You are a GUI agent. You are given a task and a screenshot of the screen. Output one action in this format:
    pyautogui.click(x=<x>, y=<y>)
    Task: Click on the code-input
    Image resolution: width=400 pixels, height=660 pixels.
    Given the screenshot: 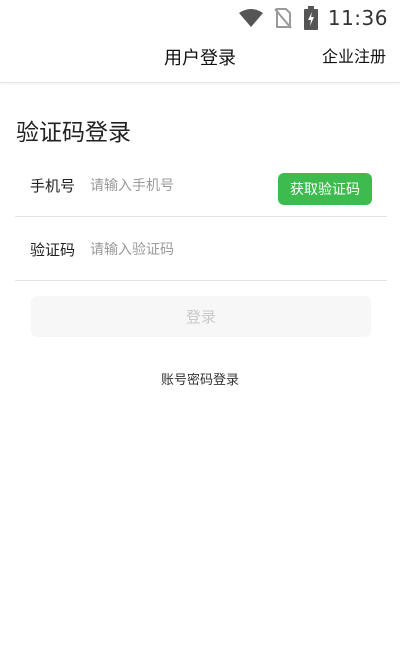 What is the action you would take?
    pyautogui.click(x=180, y=250)
    